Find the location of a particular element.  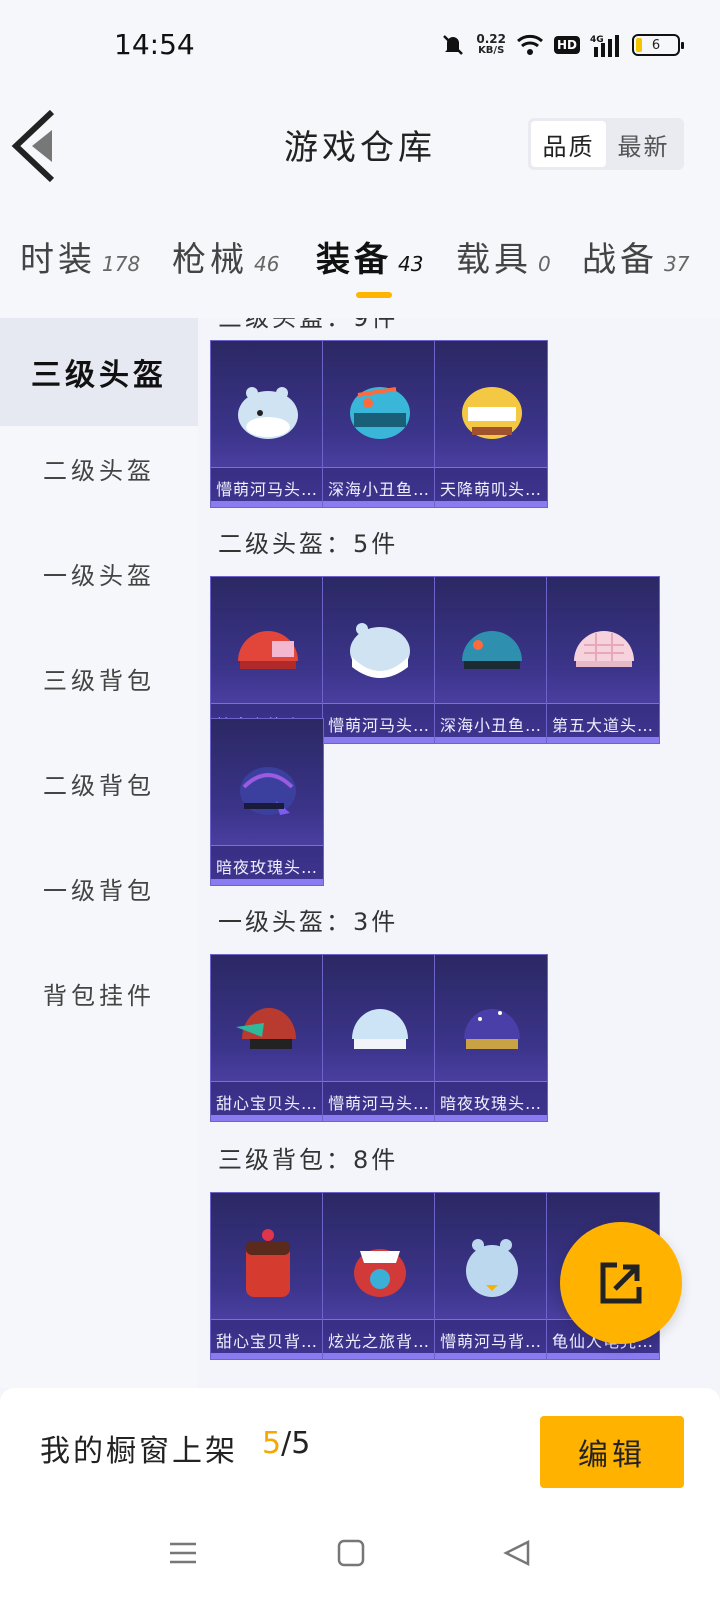

red-cap-helmet-icon is located at coordinates (266, 1028).